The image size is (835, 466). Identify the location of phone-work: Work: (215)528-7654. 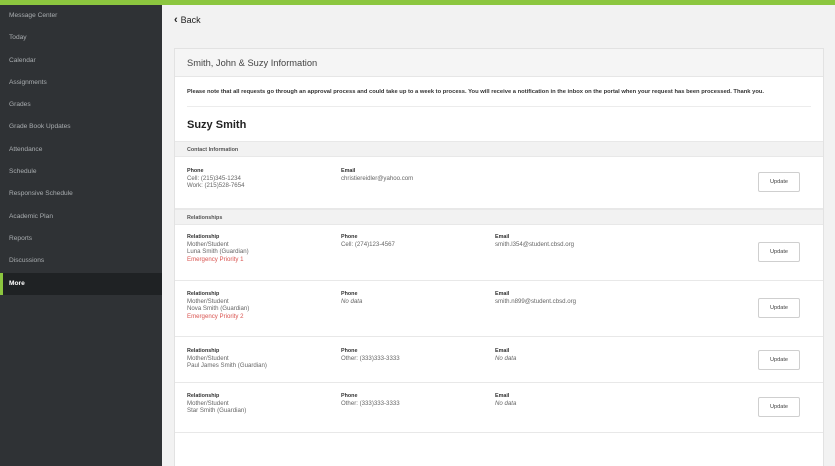
(216, 186).